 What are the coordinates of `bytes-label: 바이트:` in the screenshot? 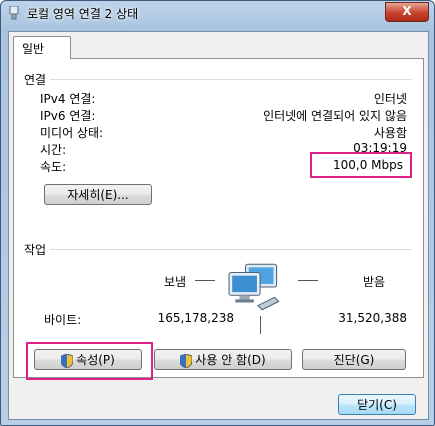 It's located at (63, 320).